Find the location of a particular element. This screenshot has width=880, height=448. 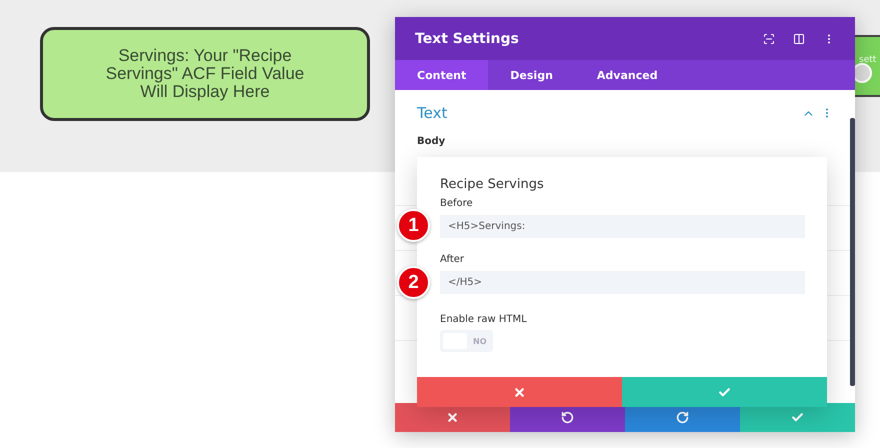

field-label: Body is located at coordinates (431, 141).